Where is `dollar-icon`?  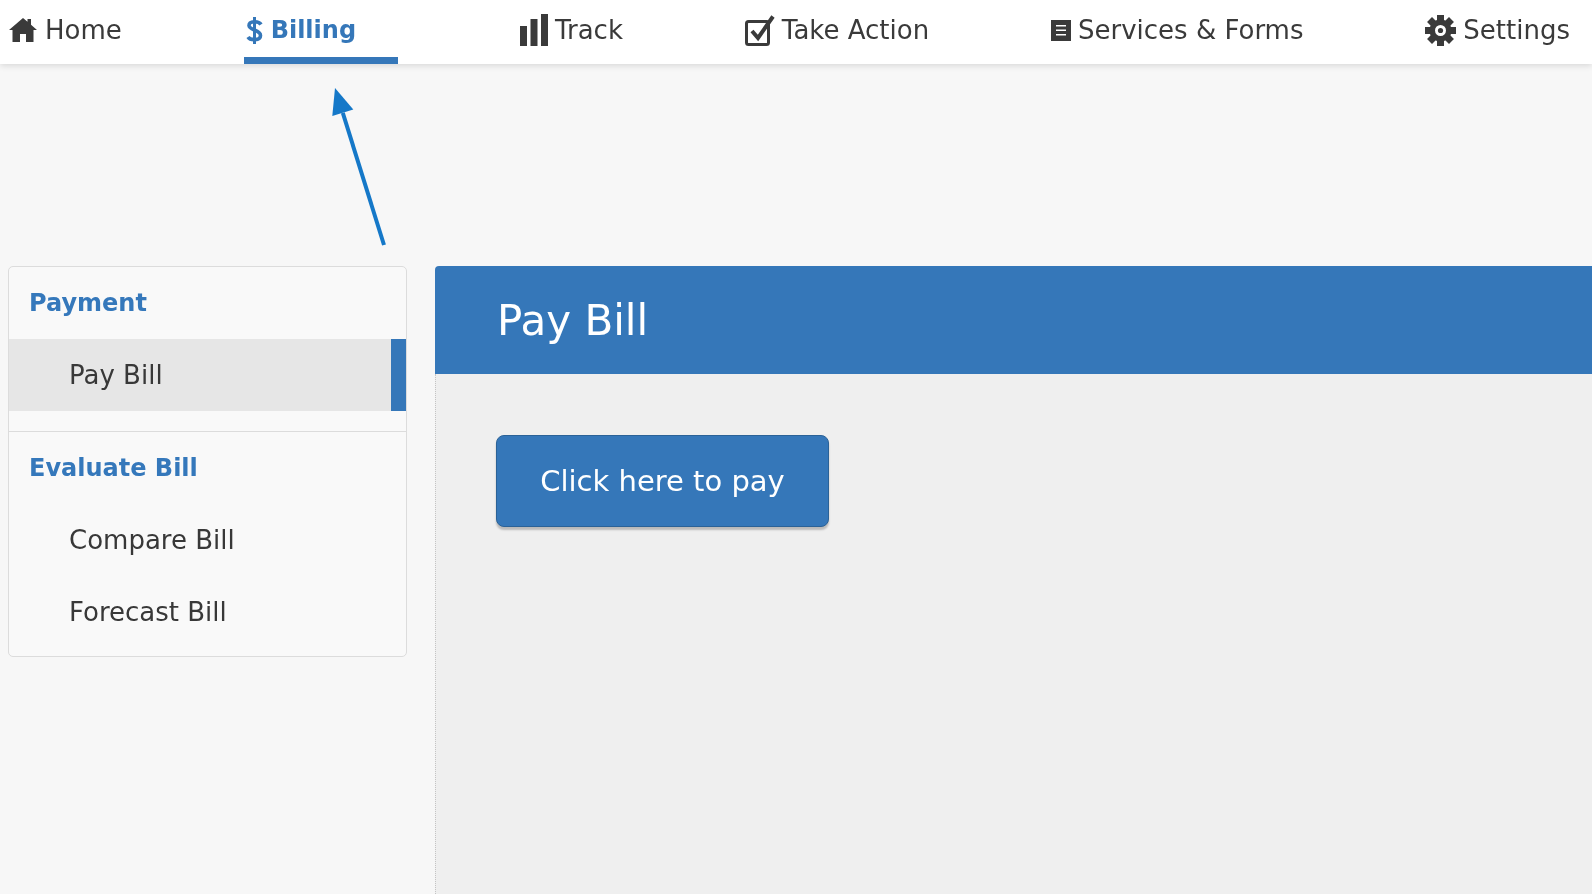
dollar-icon is located at coordinates (254, 30).